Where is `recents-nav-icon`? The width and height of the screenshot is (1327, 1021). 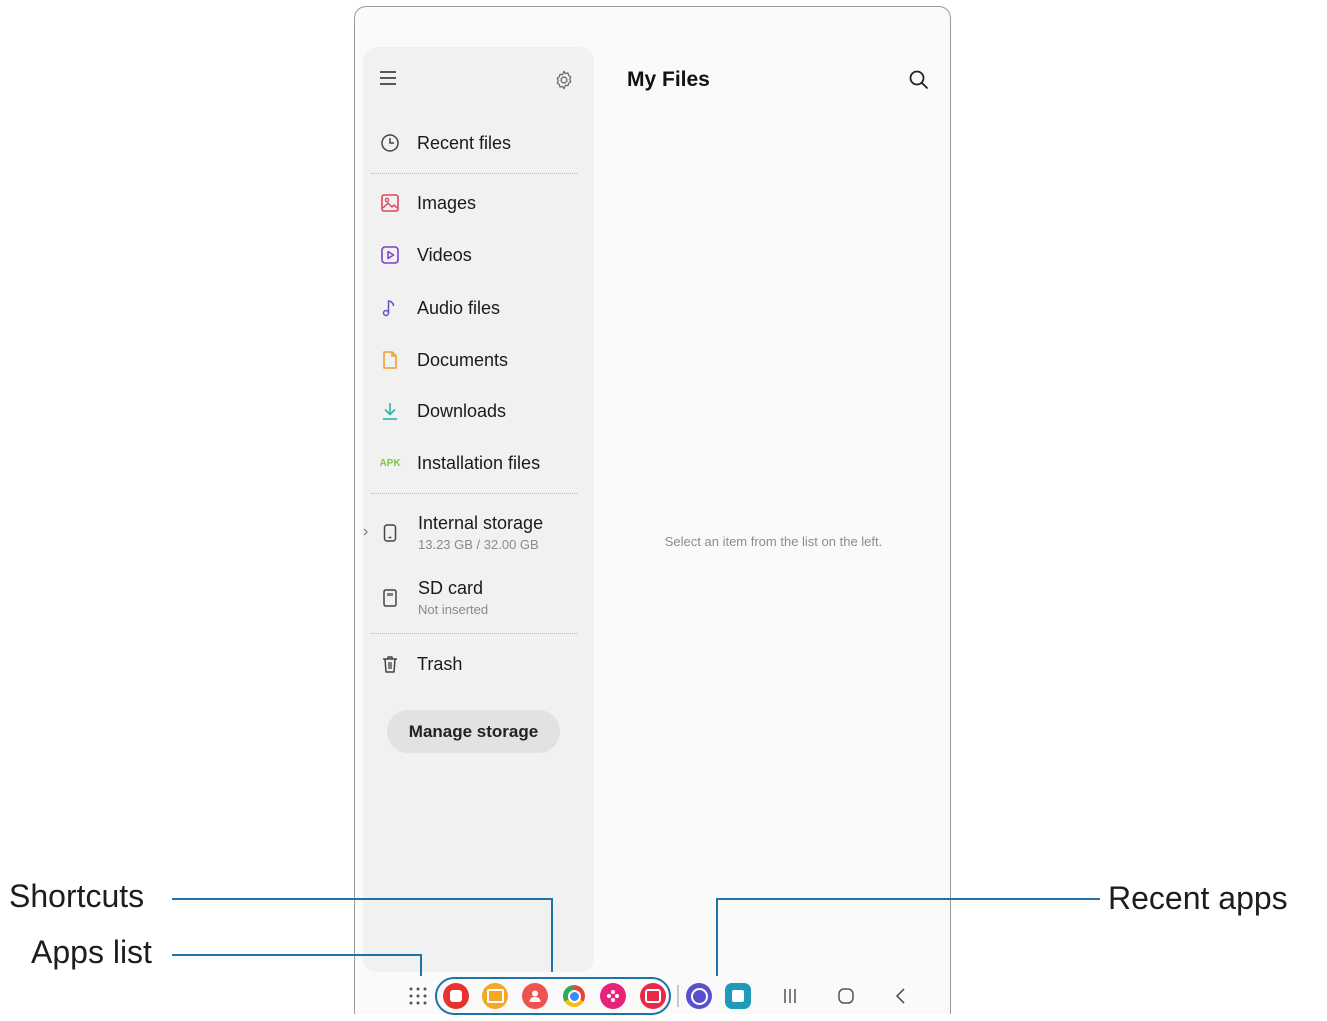 recents-nav-icon is located at coordinates (790, 996).